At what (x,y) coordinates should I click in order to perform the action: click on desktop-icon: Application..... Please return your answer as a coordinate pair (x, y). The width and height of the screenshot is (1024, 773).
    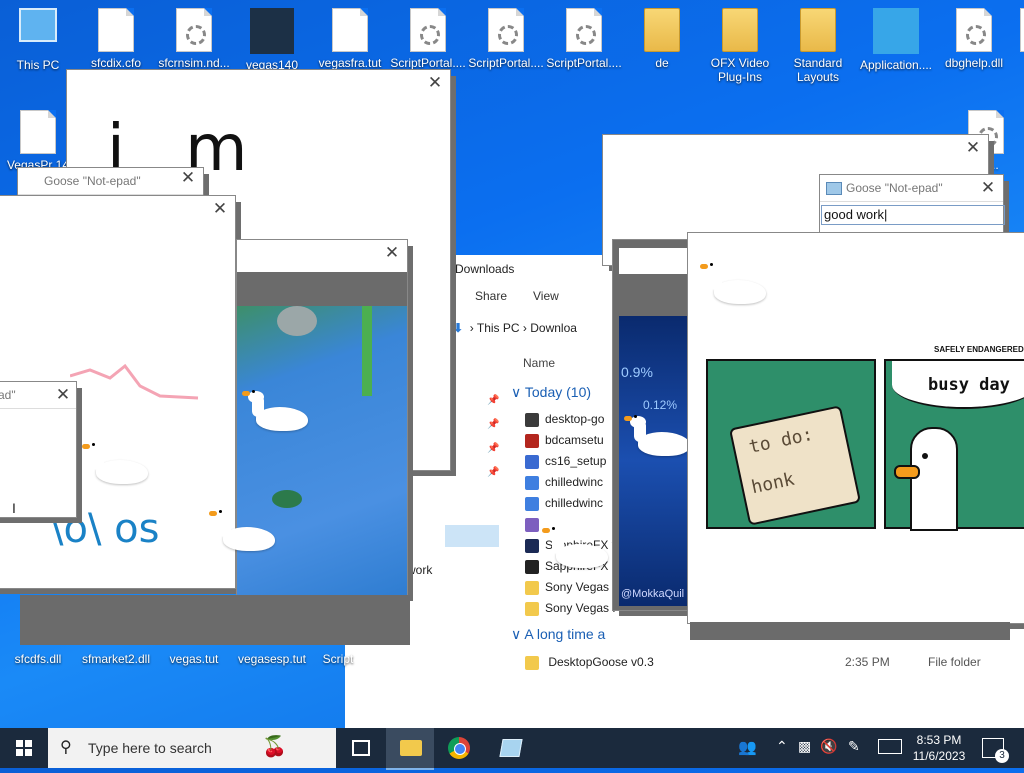
    Looking at the image, I should click on (896, 40).